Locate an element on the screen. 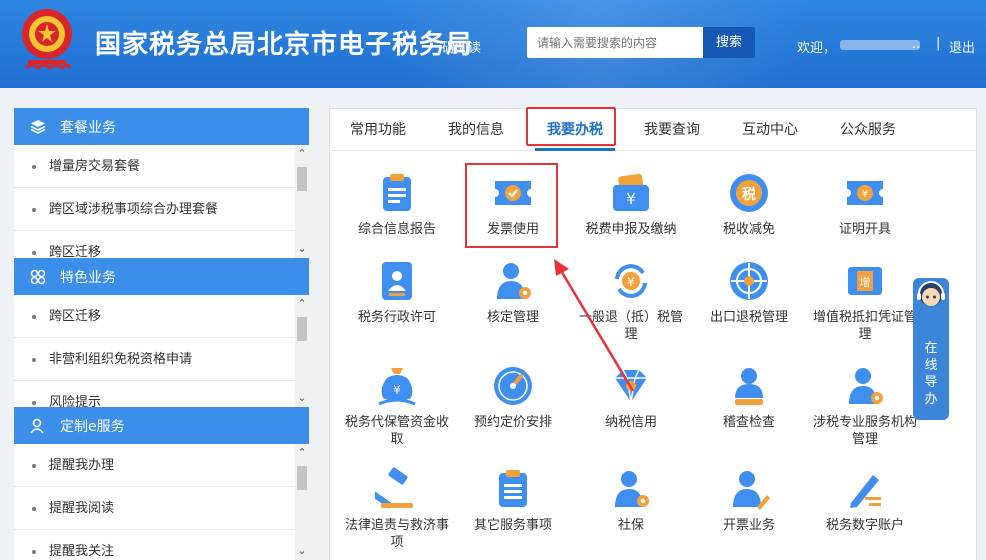 This screenshot has width=986, height=560. tax-coin-icon: 税 is located at coordinates (749, 193).